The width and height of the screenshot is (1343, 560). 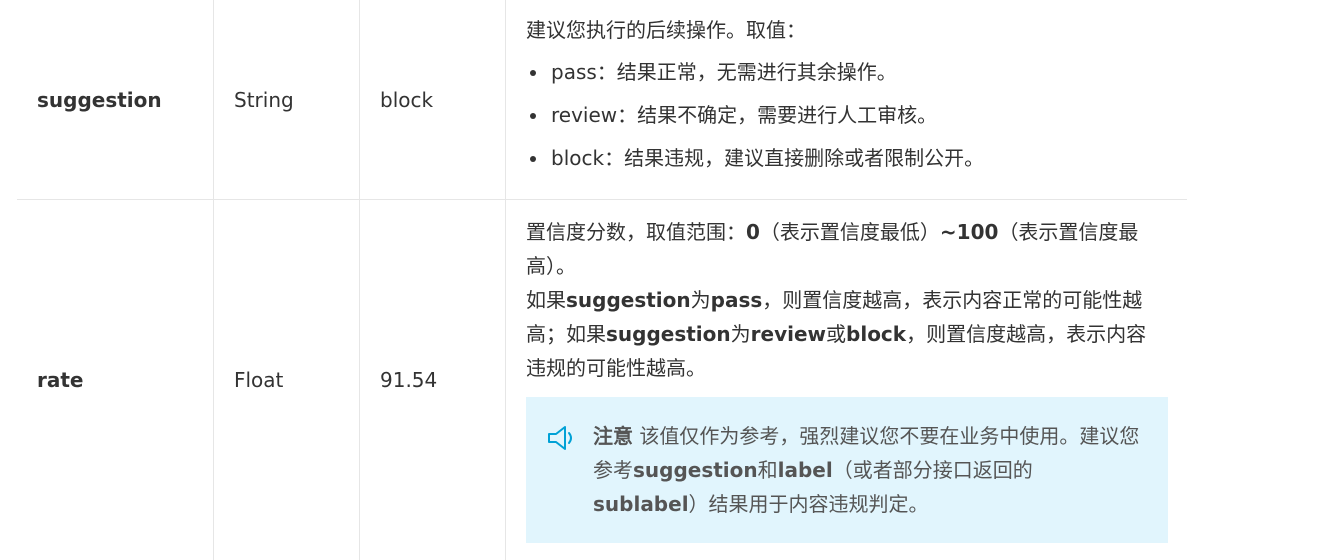 What do you see at coordinates (115, 99) in the screenshot?
I see `param-name: suggestion` at bounding box center [115, 99].